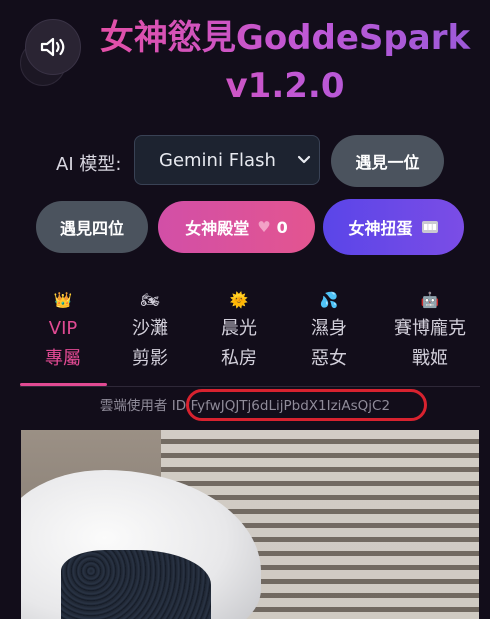 The width and height of the screenshot is (490, 619). I want to click on goddess-hall-button: 女神殿堂 ♥ 0, so click(236, 227).